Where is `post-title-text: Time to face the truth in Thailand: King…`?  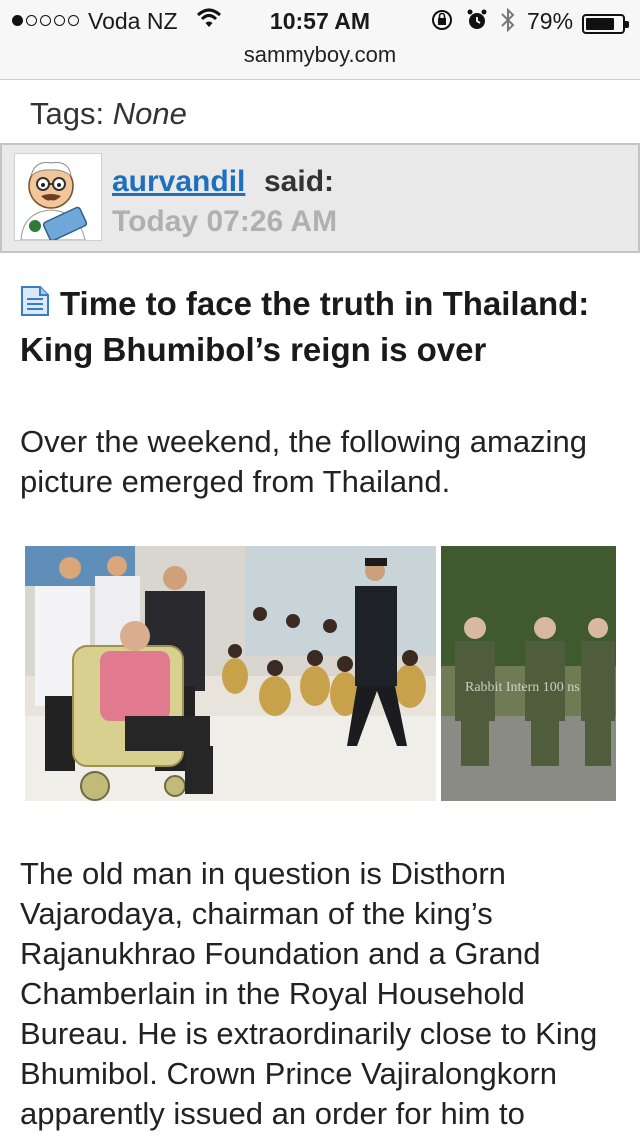
post-title-text: Time to face the truth in Thailand: King… is located at coordinates (305, 326).